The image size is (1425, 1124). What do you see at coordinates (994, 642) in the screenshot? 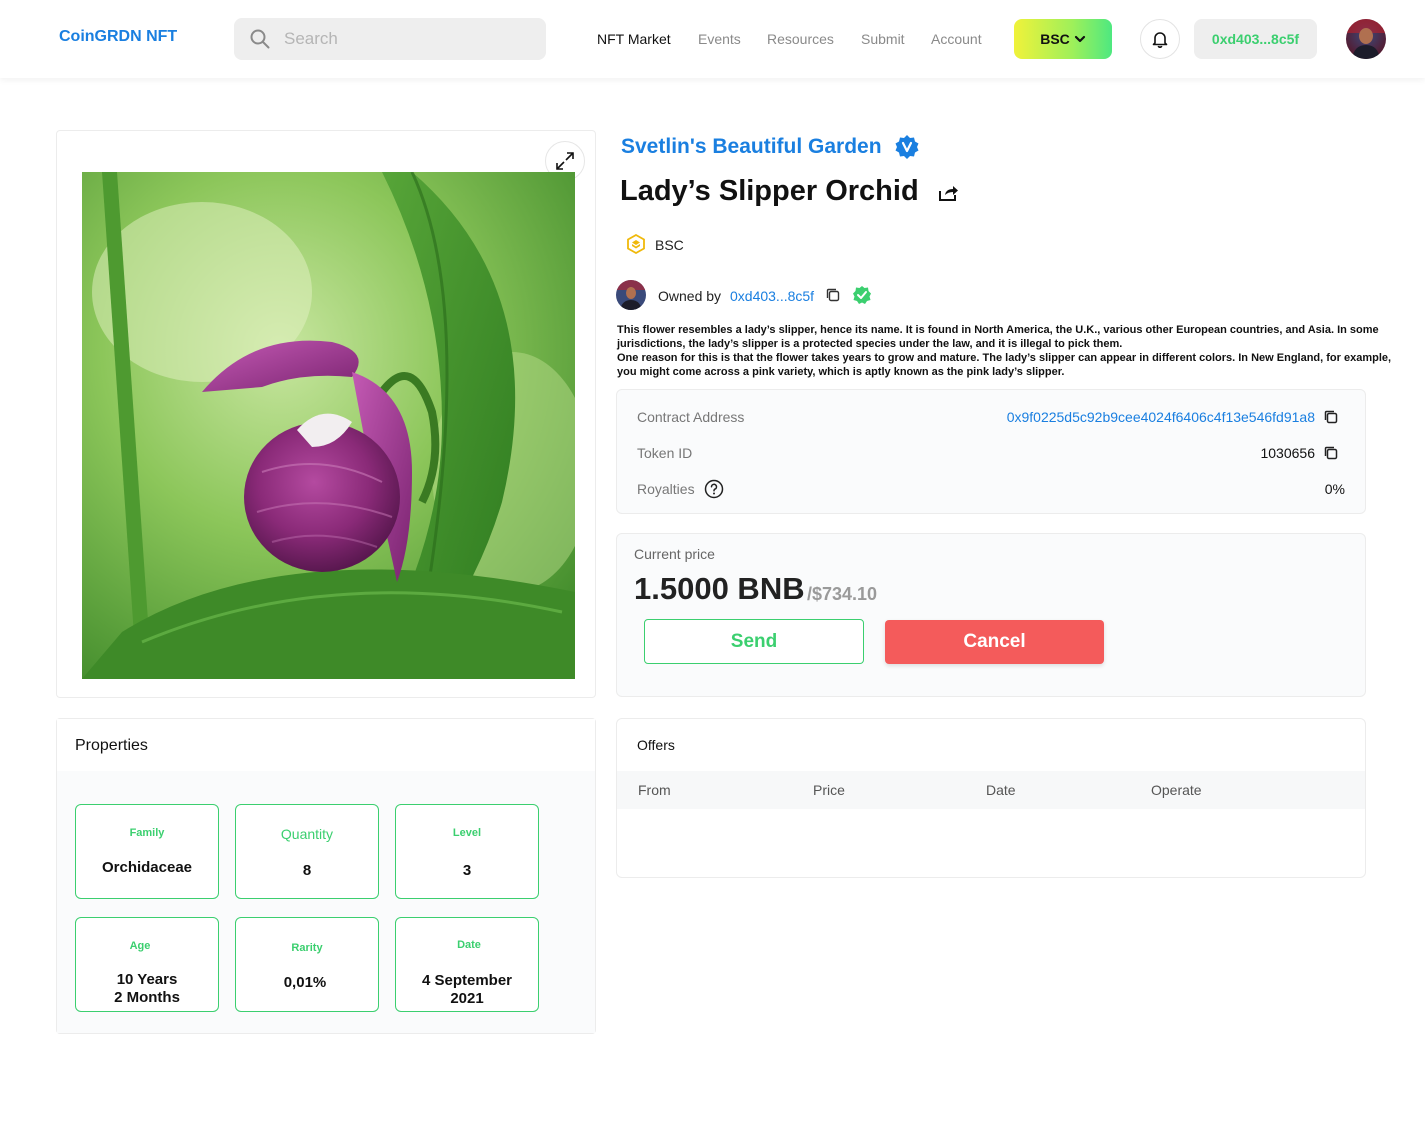
I see `cancel-button: Cancel` at bounding box center [994, 642].